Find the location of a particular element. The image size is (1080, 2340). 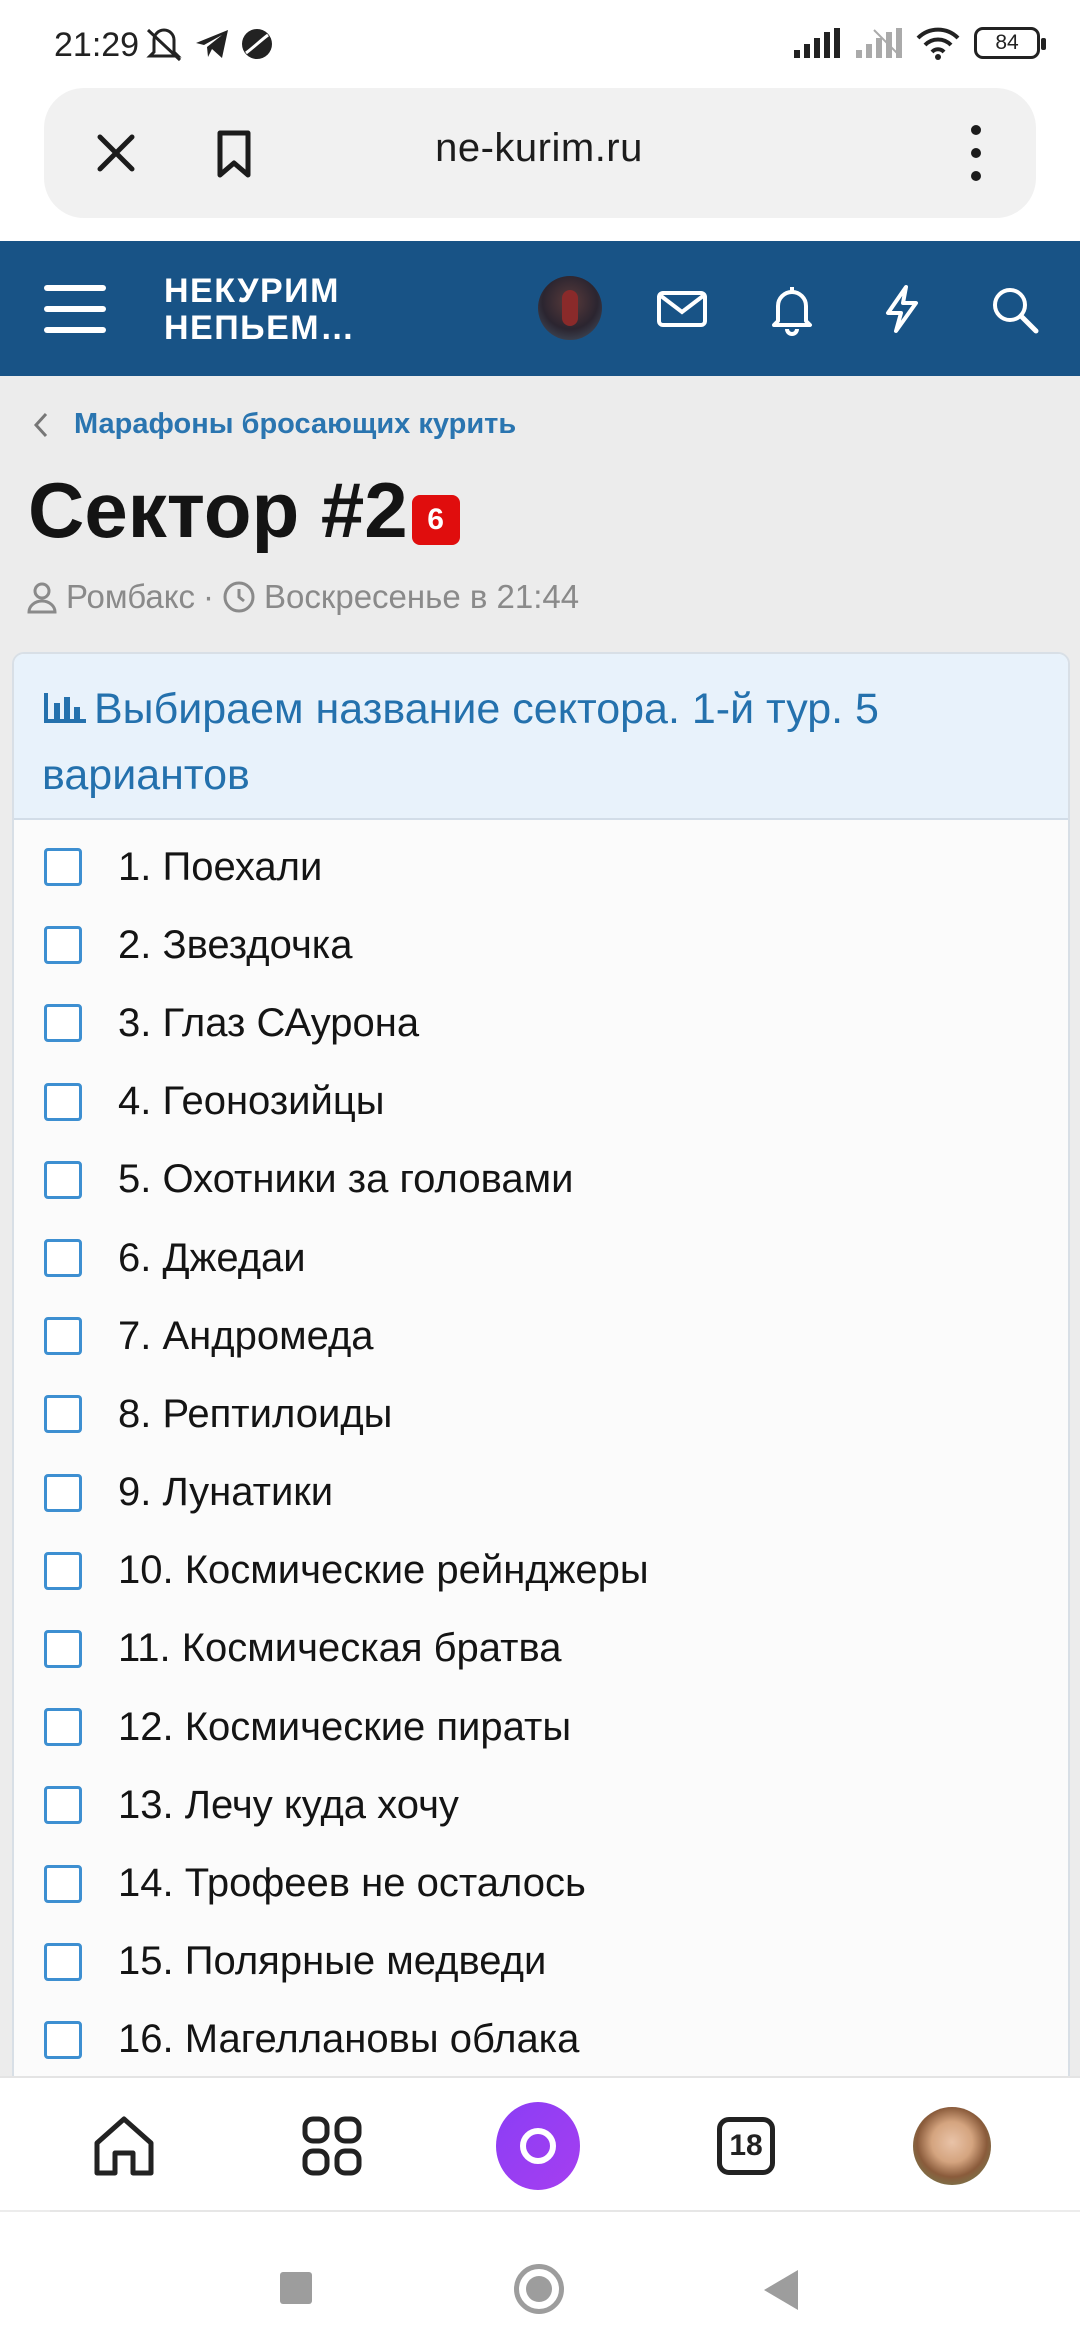

tabs-button: 18 is located at coordinates (746, 2146).